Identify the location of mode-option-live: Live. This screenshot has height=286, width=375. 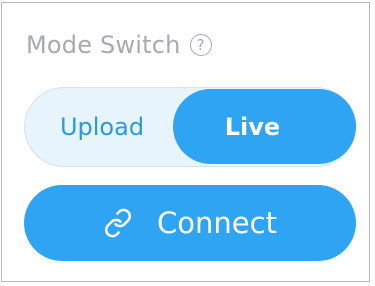
(264, 126).